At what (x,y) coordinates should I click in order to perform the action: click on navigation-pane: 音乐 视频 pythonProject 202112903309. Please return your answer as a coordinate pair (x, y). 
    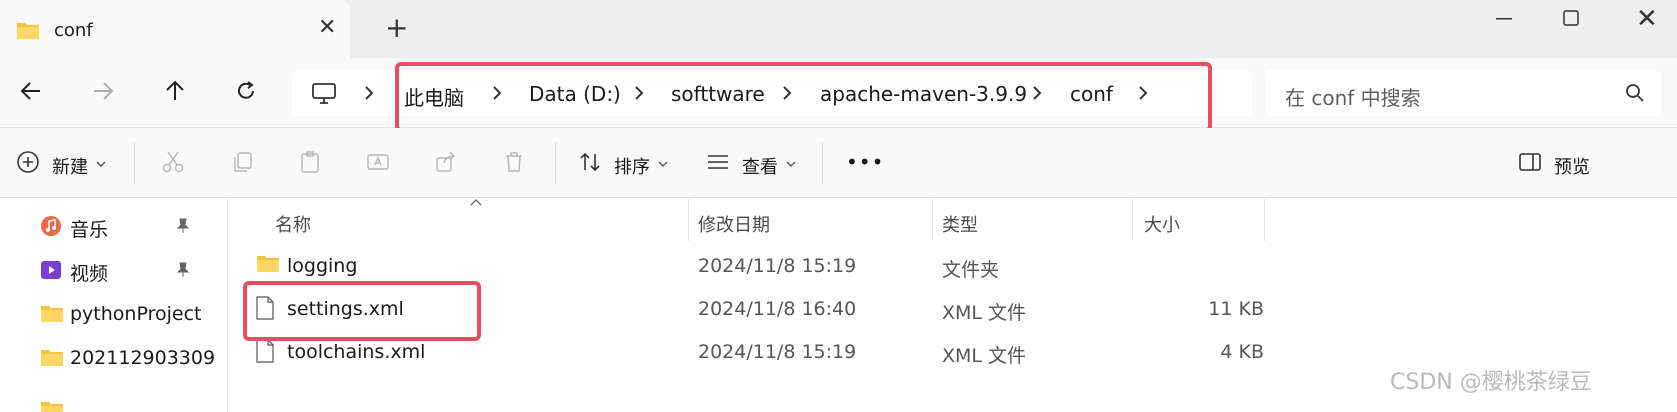
    Looking at the image, I should click on (114, 305).